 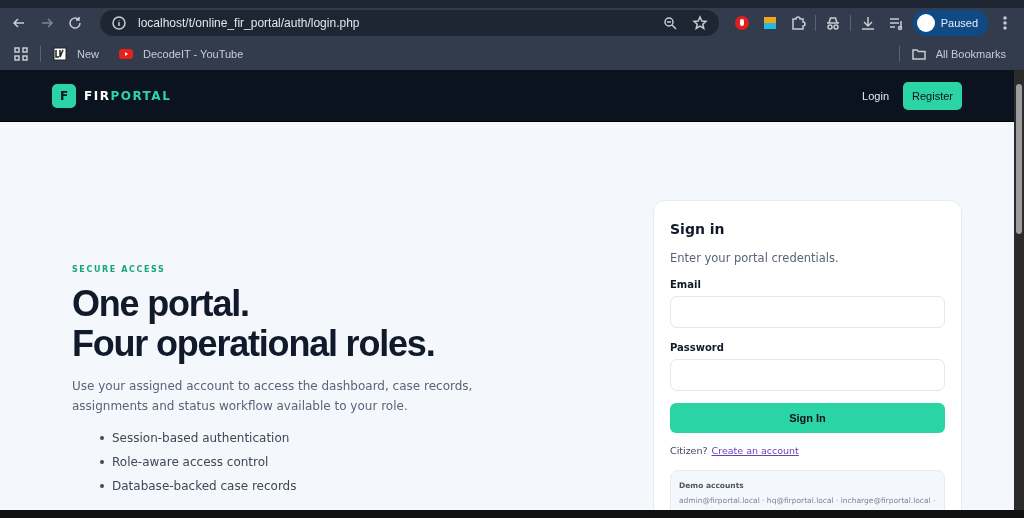 What do you see at coordinates (249, 23) in the screenshot?
I see `url-text: localhost/t/online_fir_portal/auth/login.php` at bounding box center [249, 23].